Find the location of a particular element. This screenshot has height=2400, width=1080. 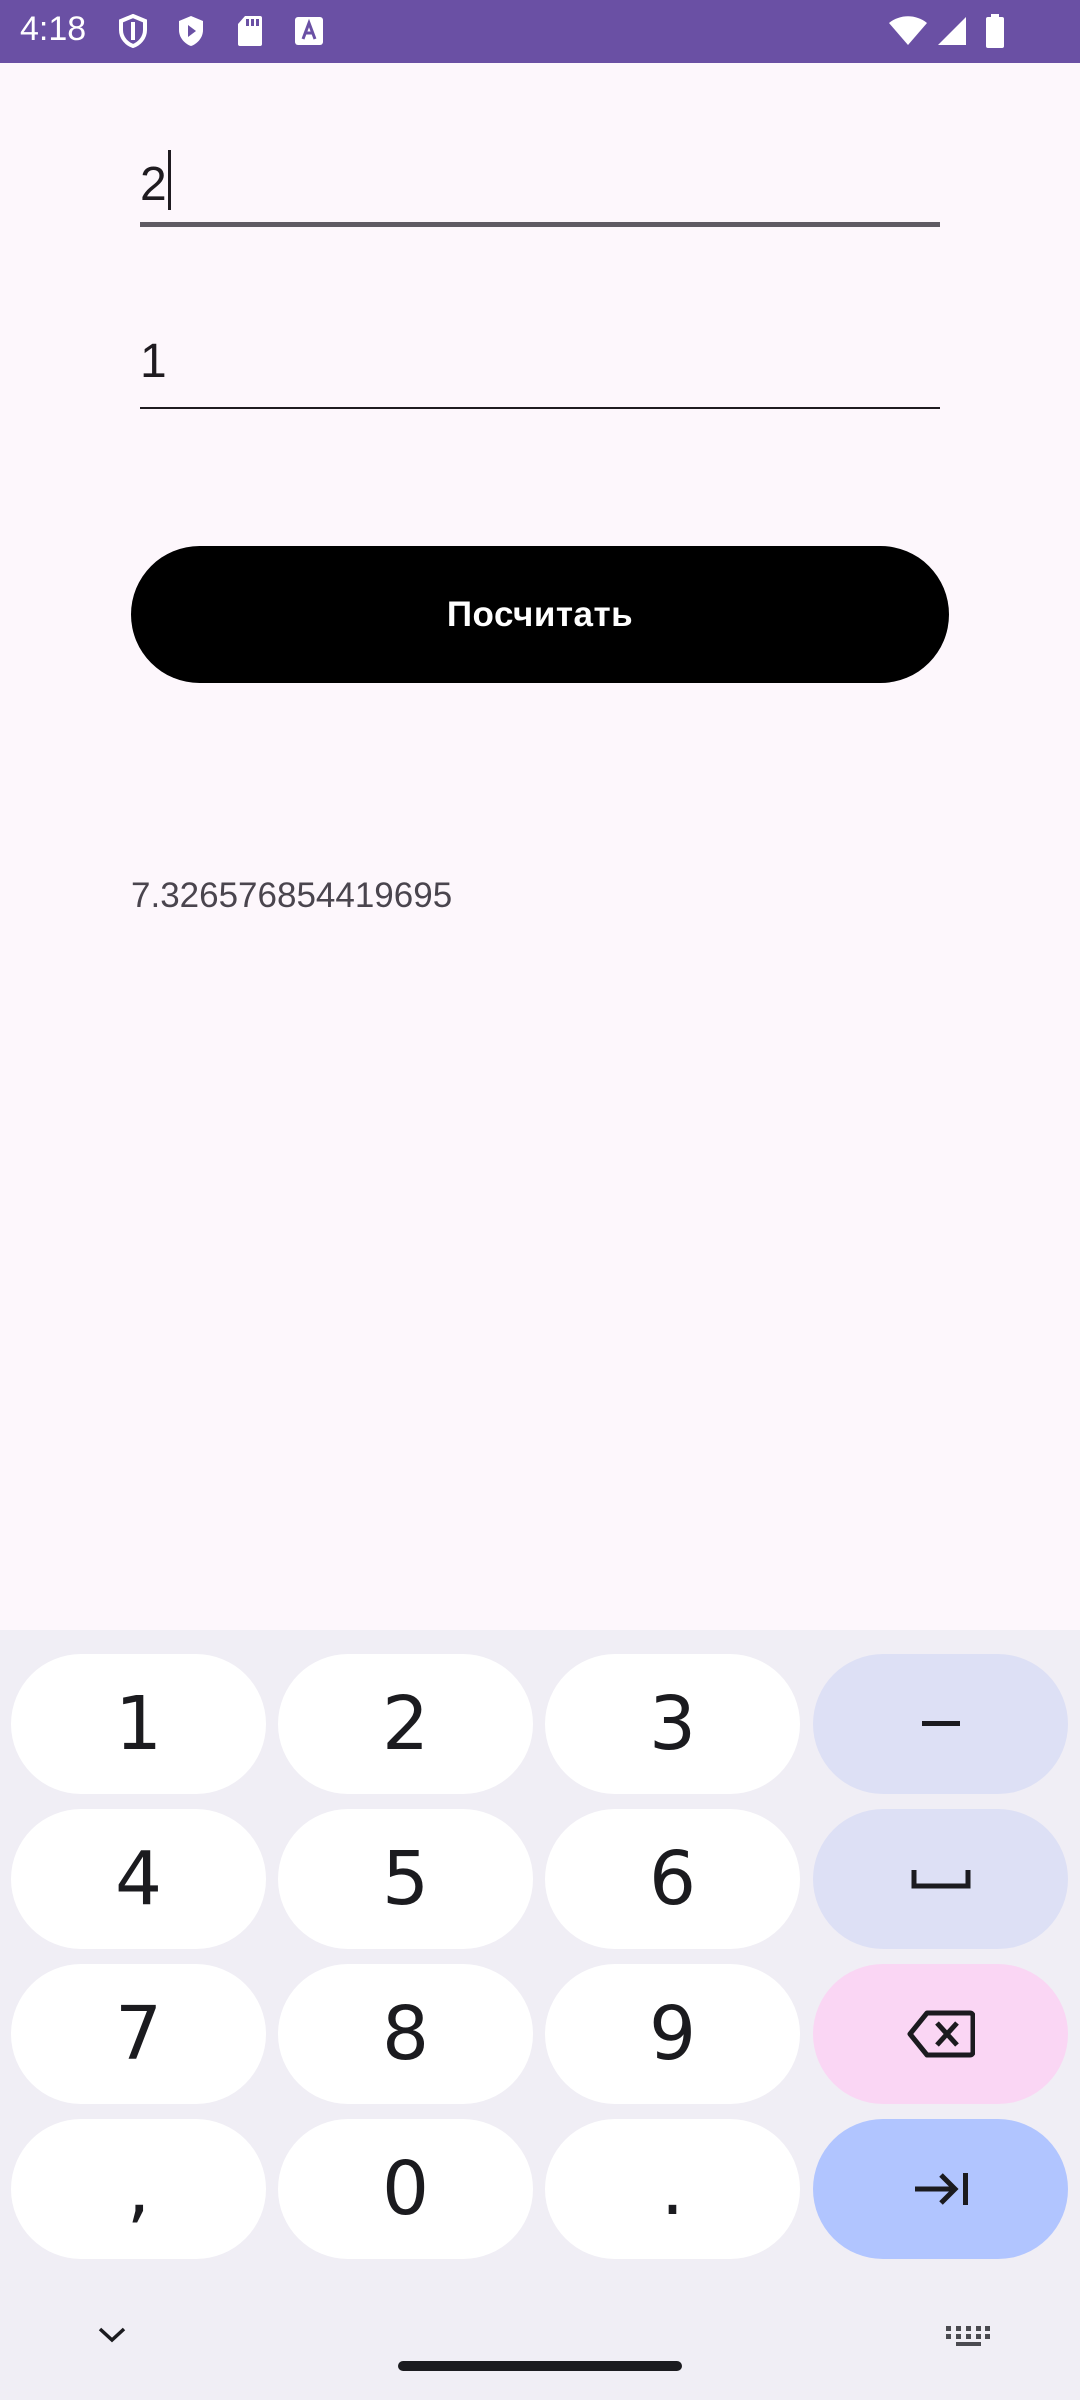

first-number-field: 2 is located at coordinates (540, 185).